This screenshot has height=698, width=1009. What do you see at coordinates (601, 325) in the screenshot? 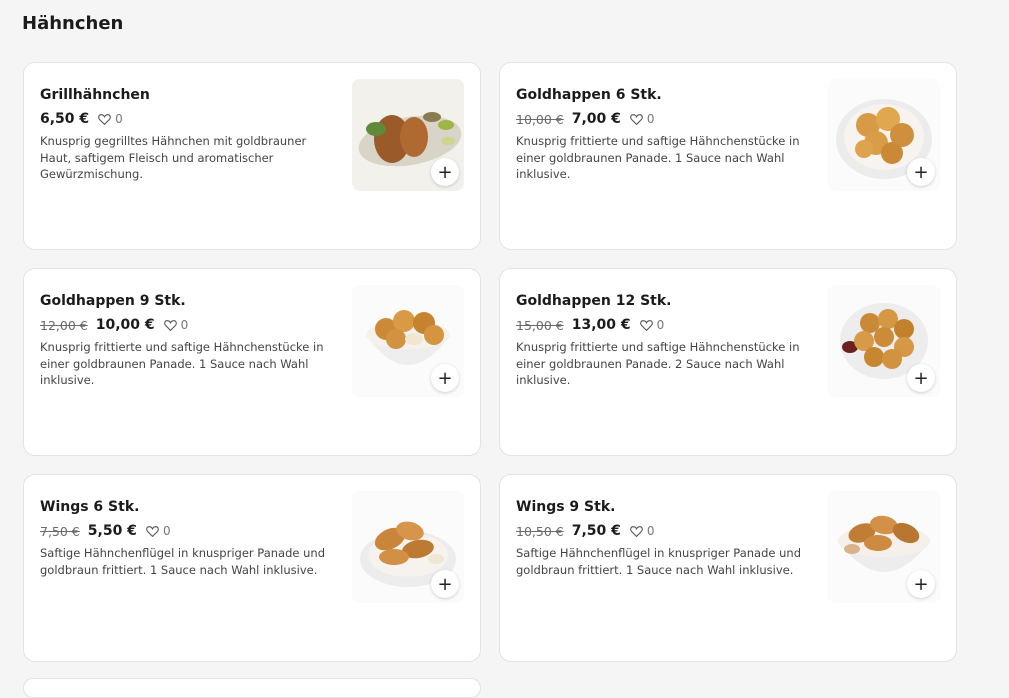
I see `product-price: 13,00 €` at bounding box center [601, 325].